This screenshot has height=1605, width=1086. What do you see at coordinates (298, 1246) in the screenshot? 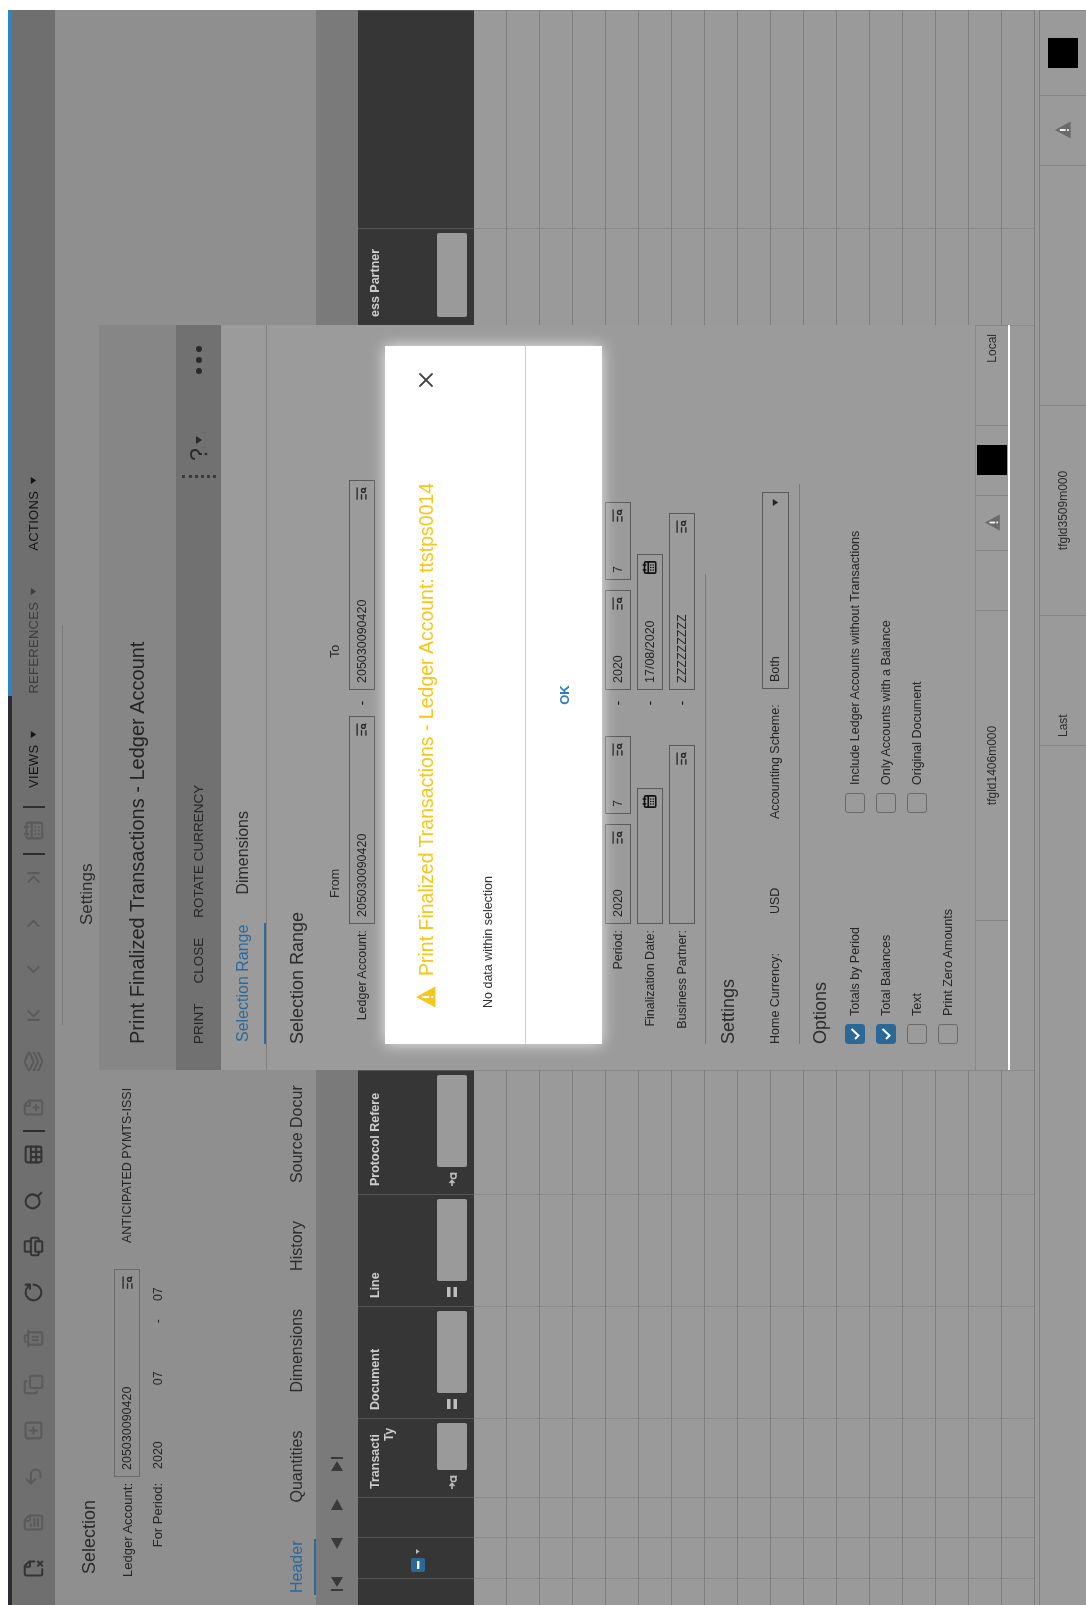
I see `tab: History` at bounding box center [298, 1246].